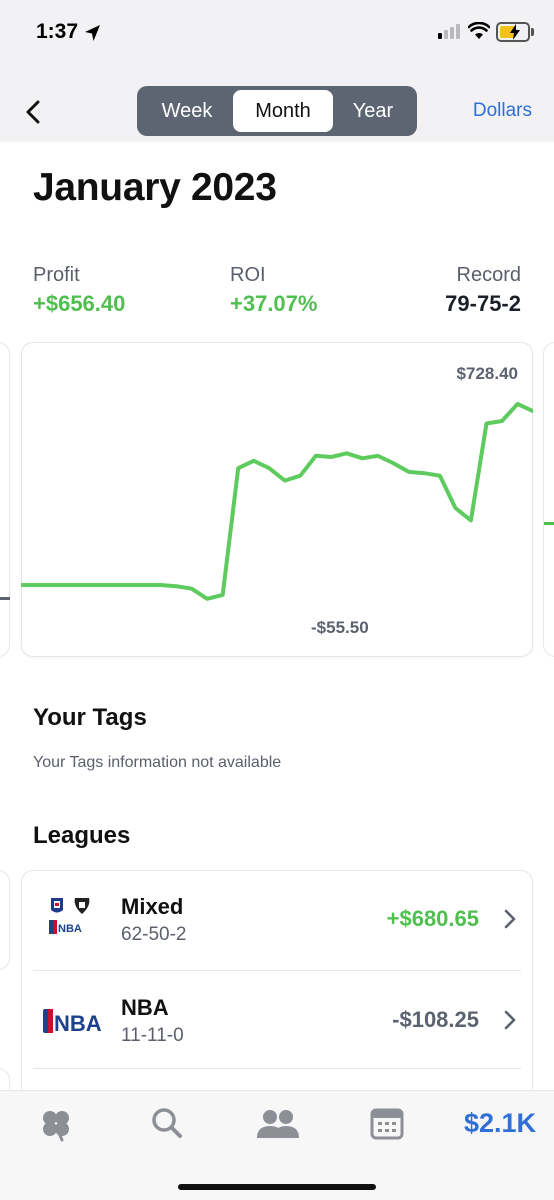 Image resolution: width=554 pixels, height=1200 pixels. I want to click on battery-icon, so click(513, 32).